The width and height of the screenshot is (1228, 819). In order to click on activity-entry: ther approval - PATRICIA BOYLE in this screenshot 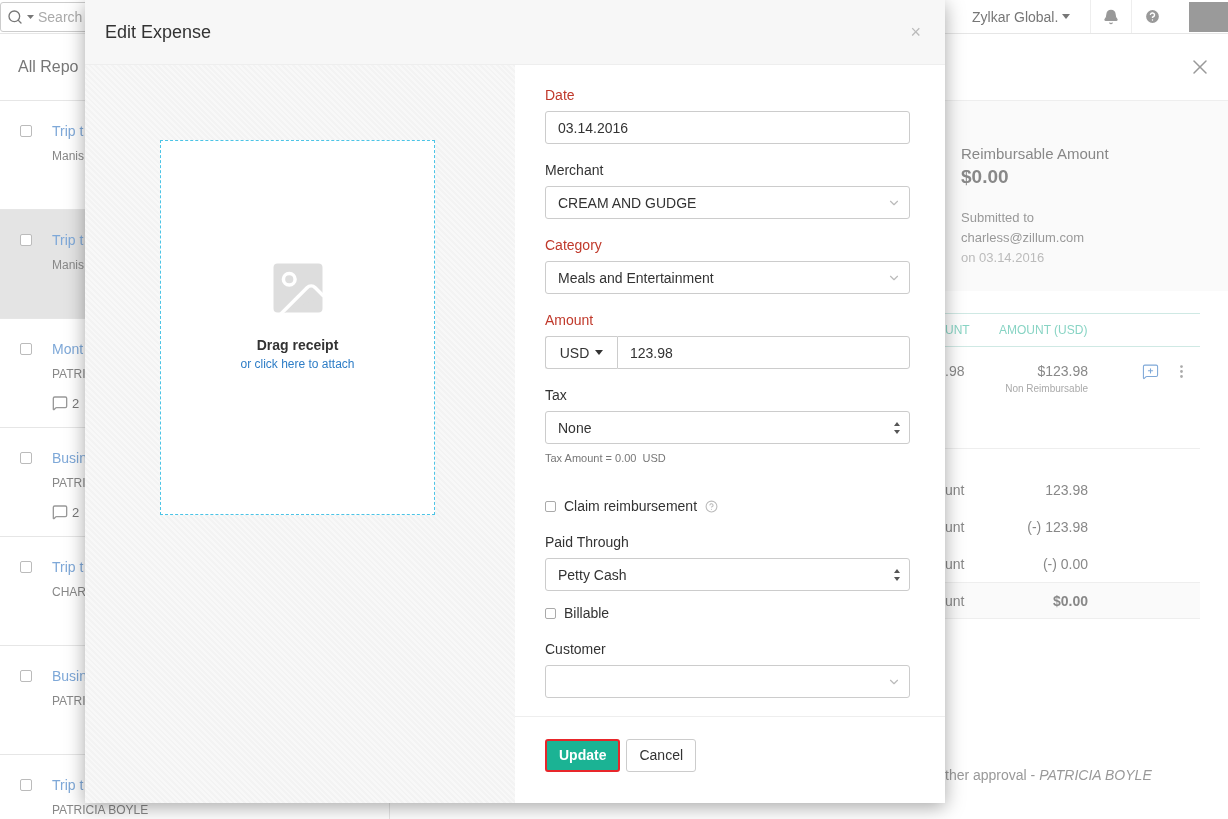, I will do `click(1049, 775)`.